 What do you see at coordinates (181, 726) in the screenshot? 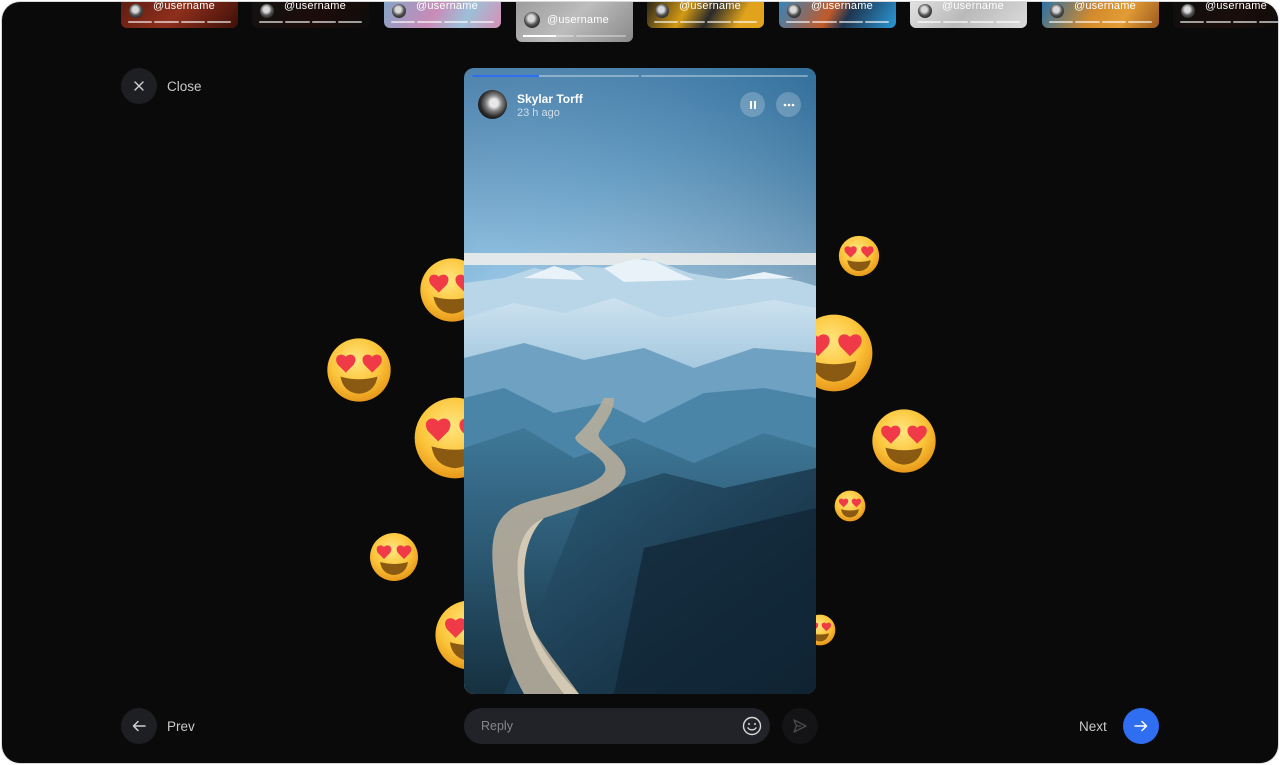
I see `prev-label: Prev` at bounding box center [181, 726].